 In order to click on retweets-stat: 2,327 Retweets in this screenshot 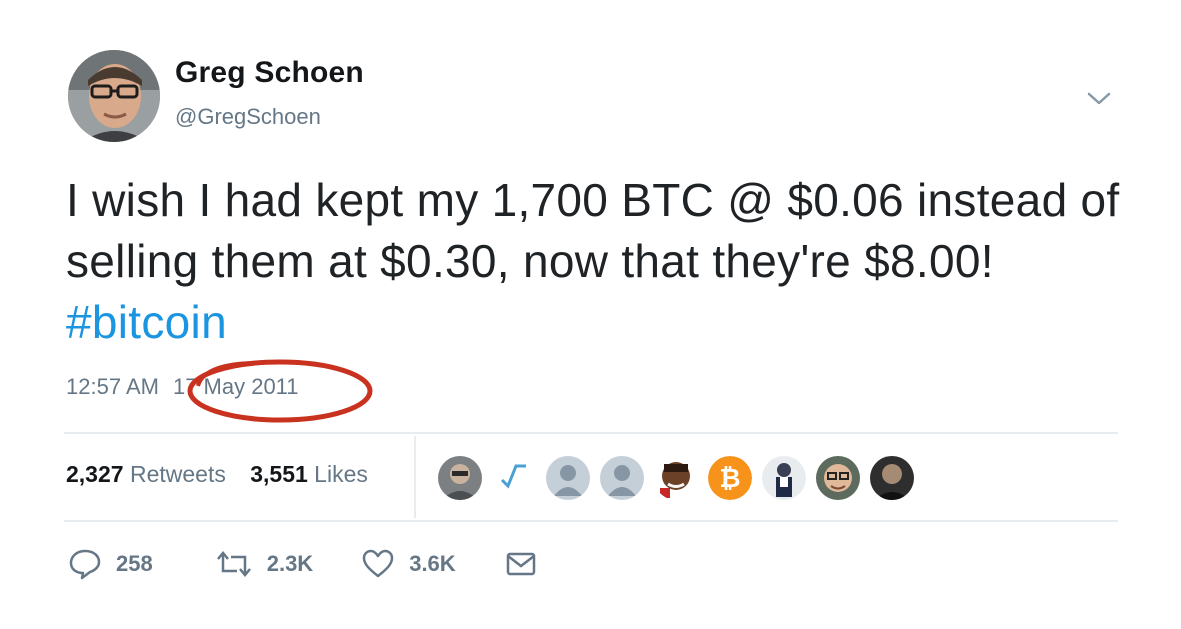, I will do `click(146, 474)`.